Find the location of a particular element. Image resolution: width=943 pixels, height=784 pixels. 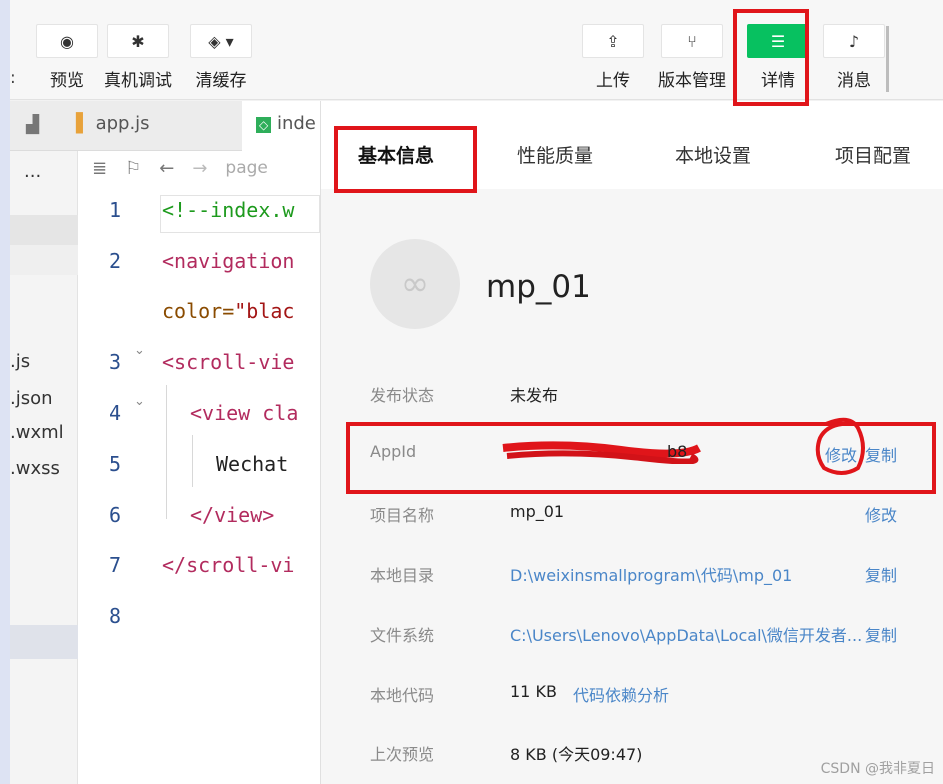

code-line: color="blac is located at coordinates (228, 311).